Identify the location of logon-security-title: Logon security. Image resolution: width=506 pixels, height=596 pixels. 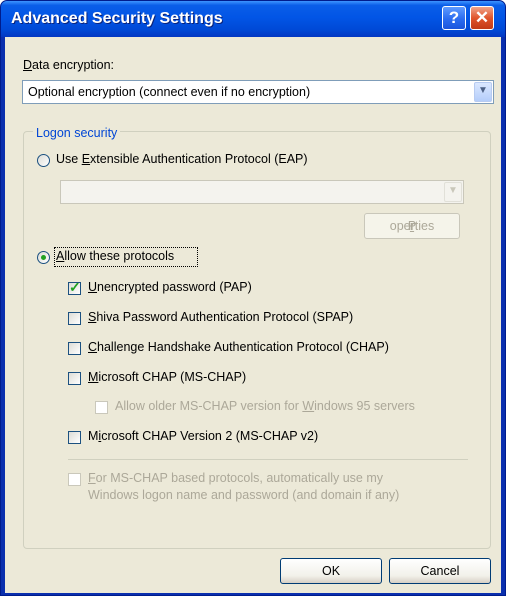
(77, 133).